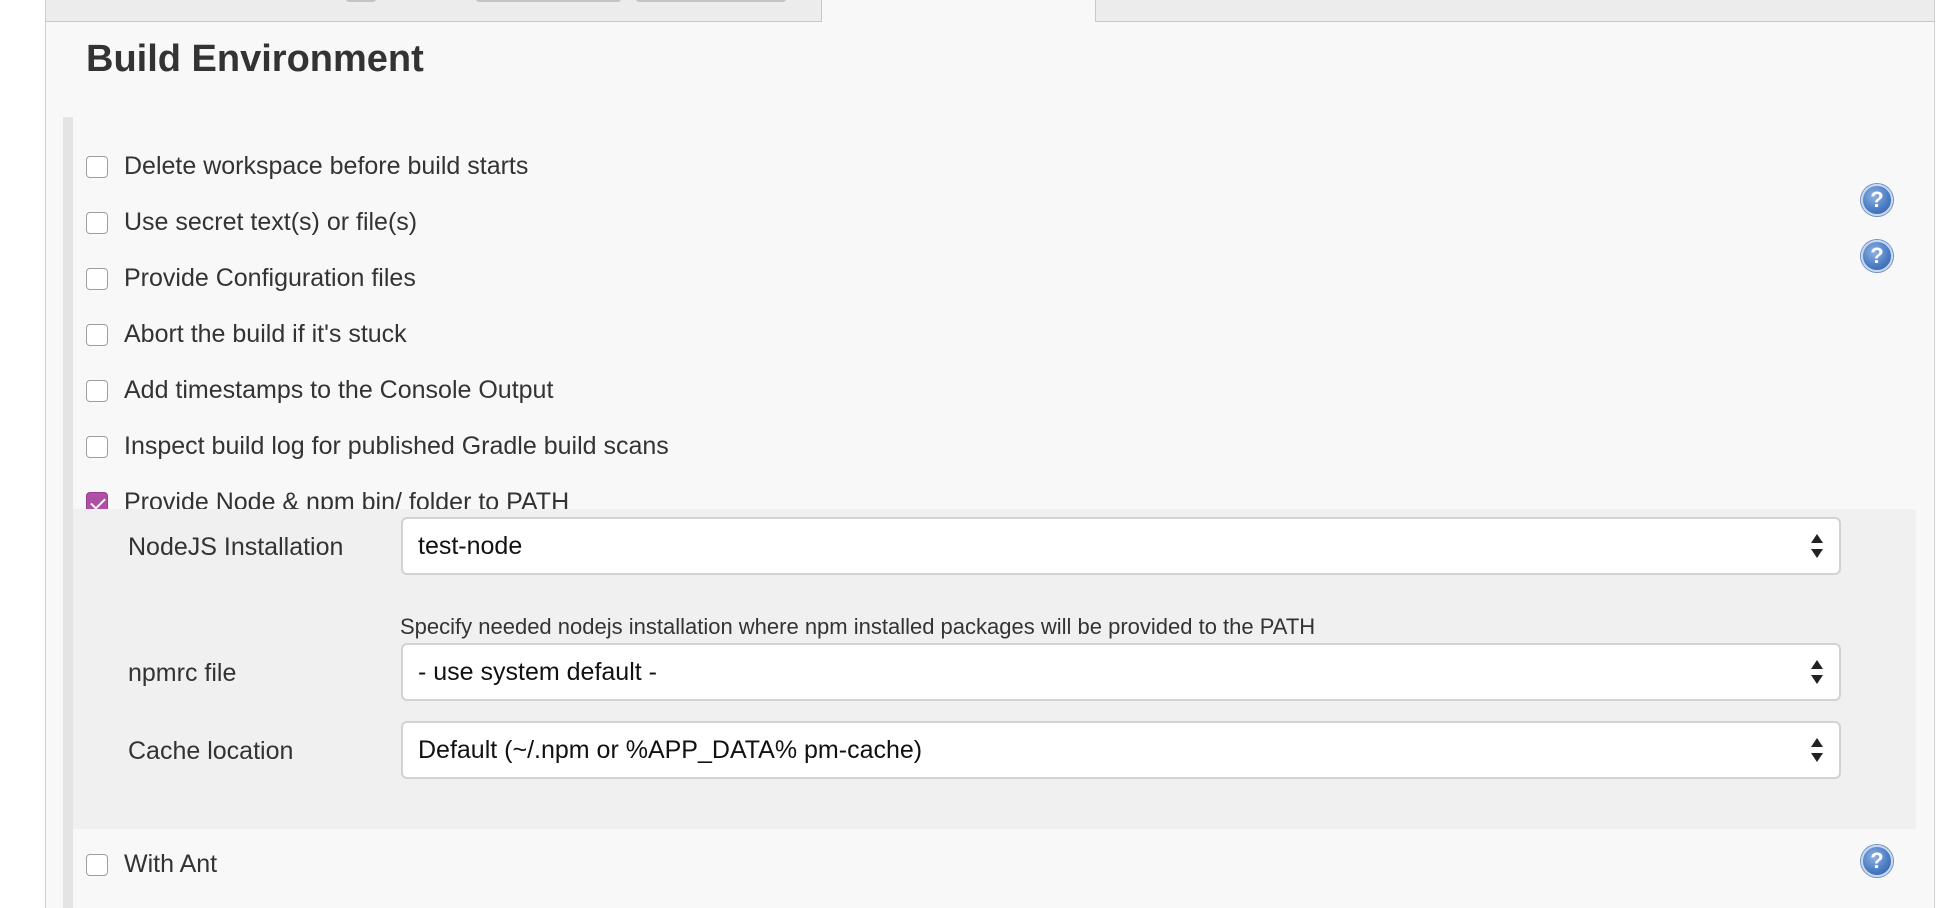 This screenshot has height=908, width=1960. Describe the element at coordinates (1121, 546) in the screenshot. I see `nodejs-installation-select: test-node` at that location.